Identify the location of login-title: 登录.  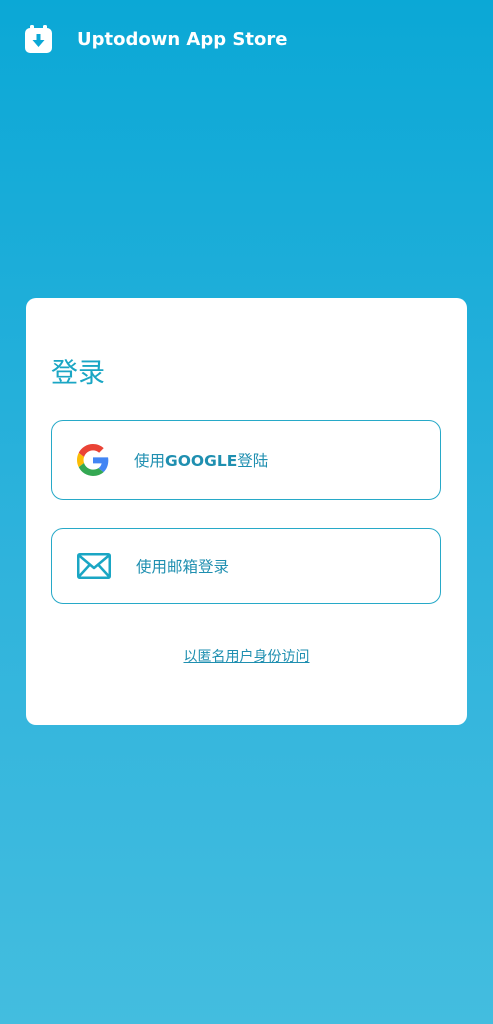
(78, 373).